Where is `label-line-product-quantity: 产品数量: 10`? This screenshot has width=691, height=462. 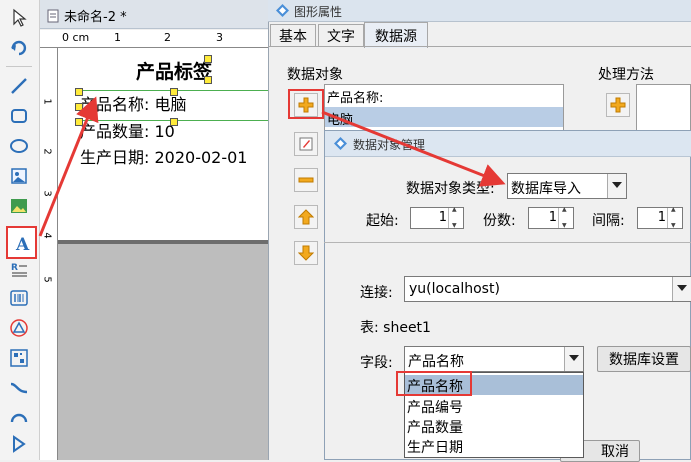 label-line-product-quantity: 产品数量: 10 is located at coordinates (127, 130).